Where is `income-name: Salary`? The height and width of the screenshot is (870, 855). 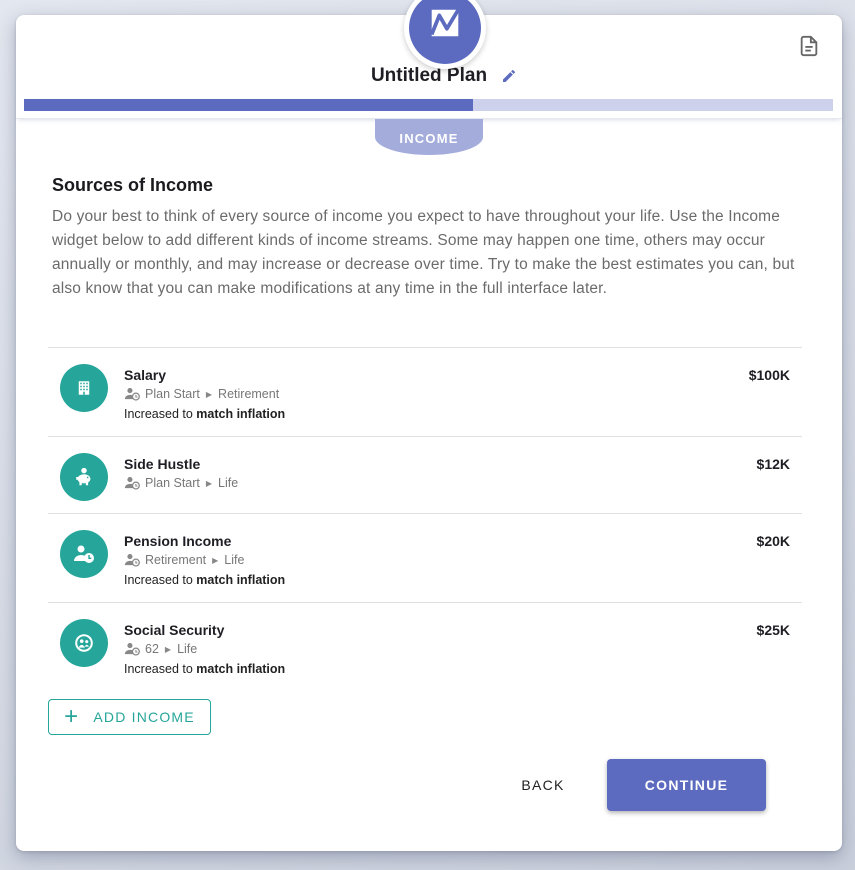 income-name: Salary is located at coordinates (145, 375).